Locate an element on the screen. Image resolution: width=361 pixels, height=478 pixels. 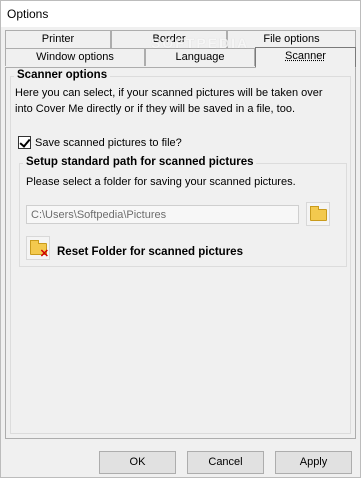
scanner-options-title: Scanner options is located at coordinates (62, 75).